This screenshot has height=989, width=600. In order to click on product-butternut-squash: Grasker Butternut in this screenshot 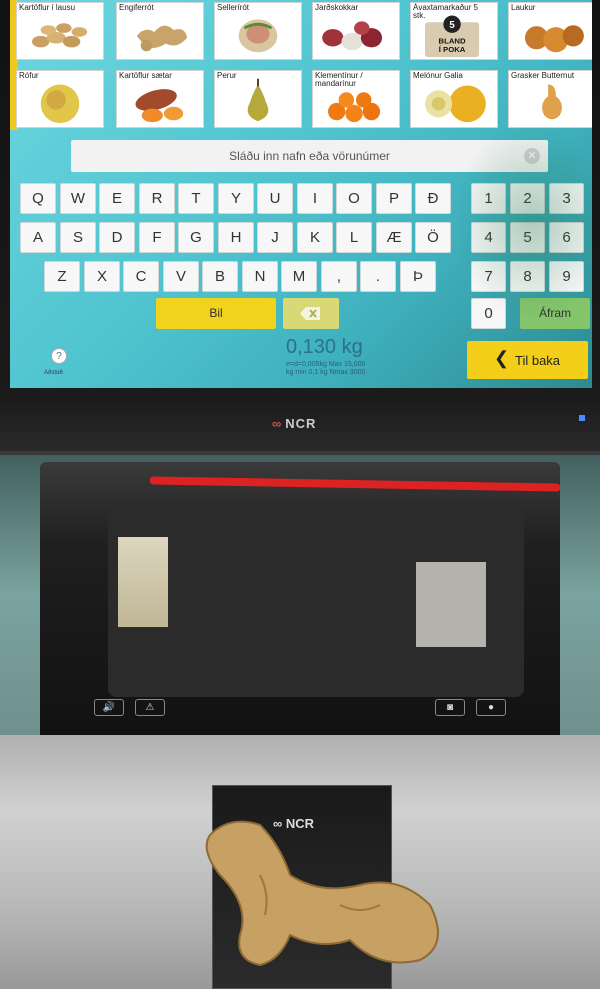, I will do `click(550, 99)`.